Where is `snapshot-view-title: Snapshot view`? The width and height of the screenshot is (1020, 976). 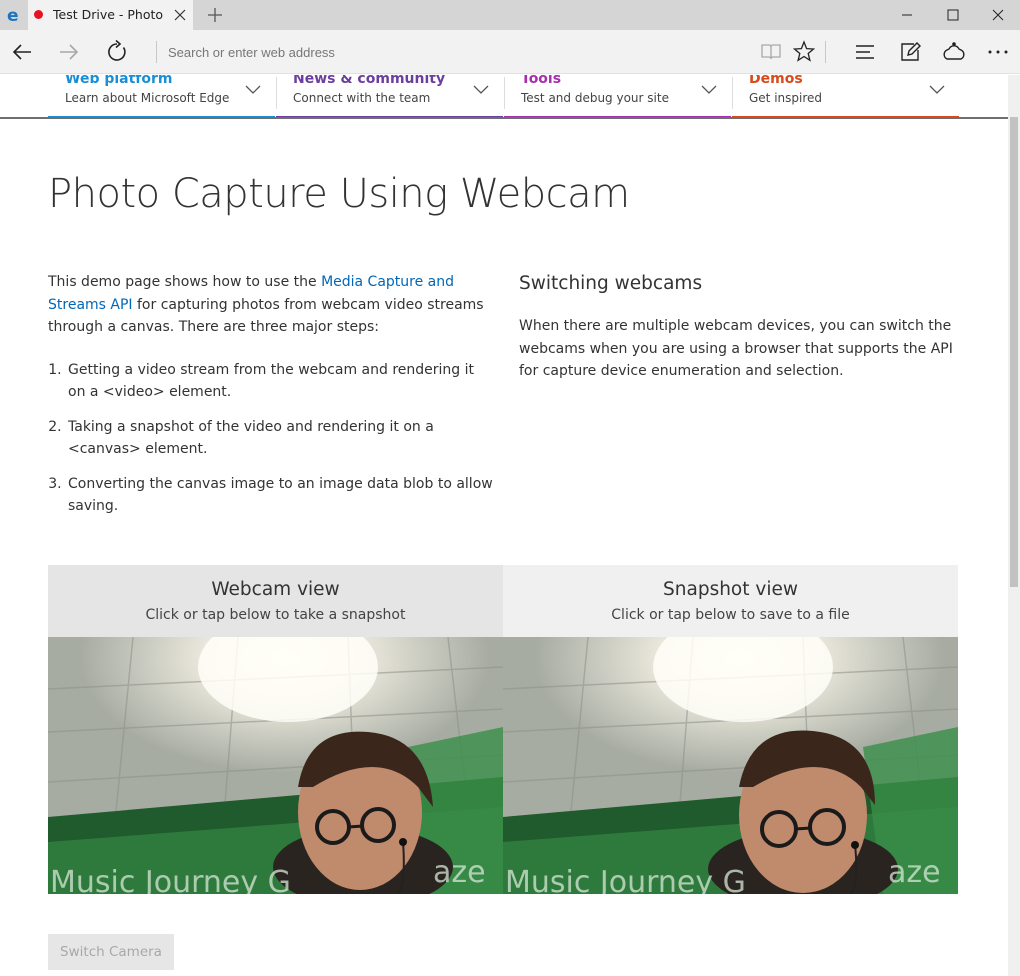 snapshot-view-title: Snapshot view is located at coordinates (730, 589).